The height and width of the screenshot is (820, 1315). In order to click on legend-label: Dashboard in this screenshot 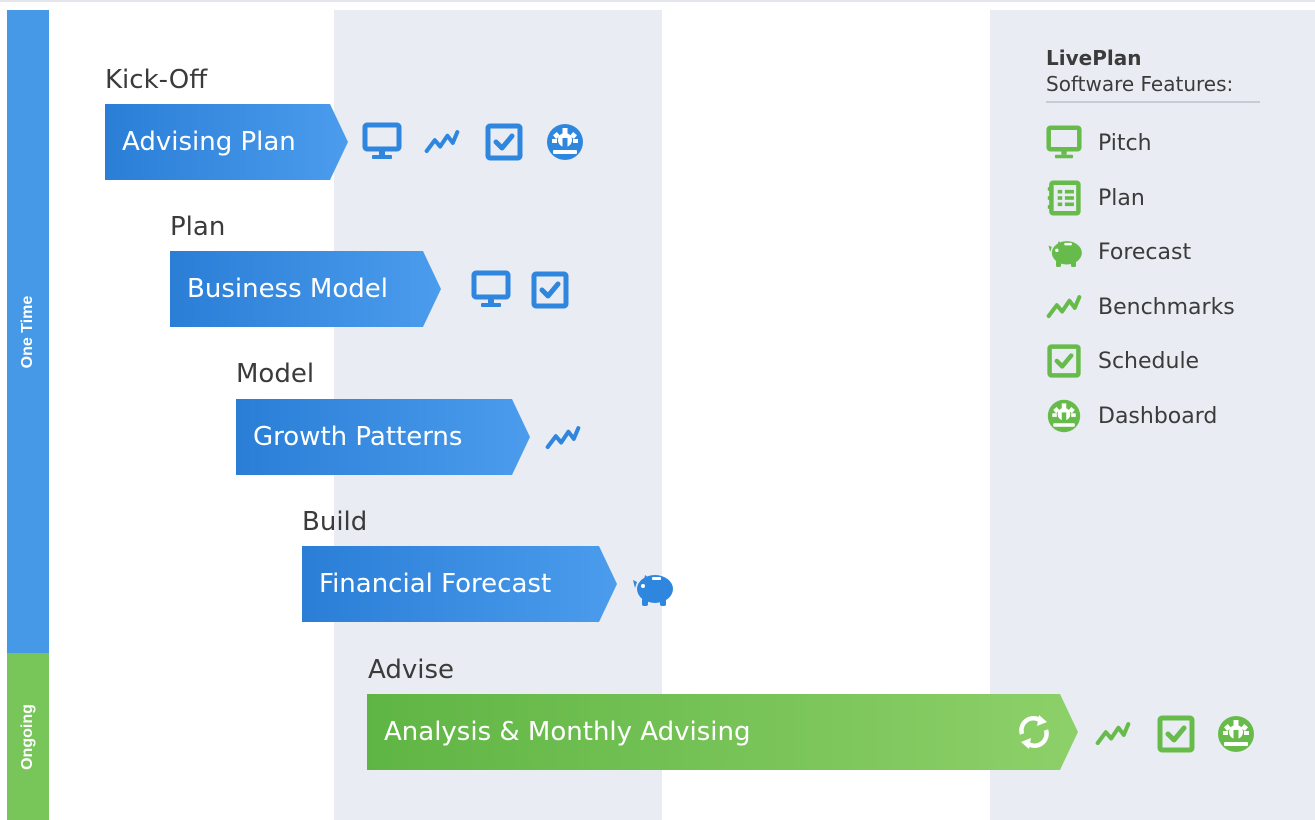, I will do `click(1158, 416)`.